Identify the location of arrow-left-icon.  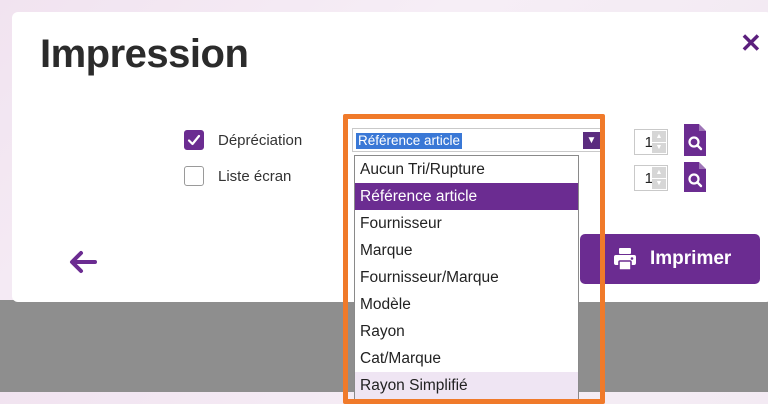
(83, 262).